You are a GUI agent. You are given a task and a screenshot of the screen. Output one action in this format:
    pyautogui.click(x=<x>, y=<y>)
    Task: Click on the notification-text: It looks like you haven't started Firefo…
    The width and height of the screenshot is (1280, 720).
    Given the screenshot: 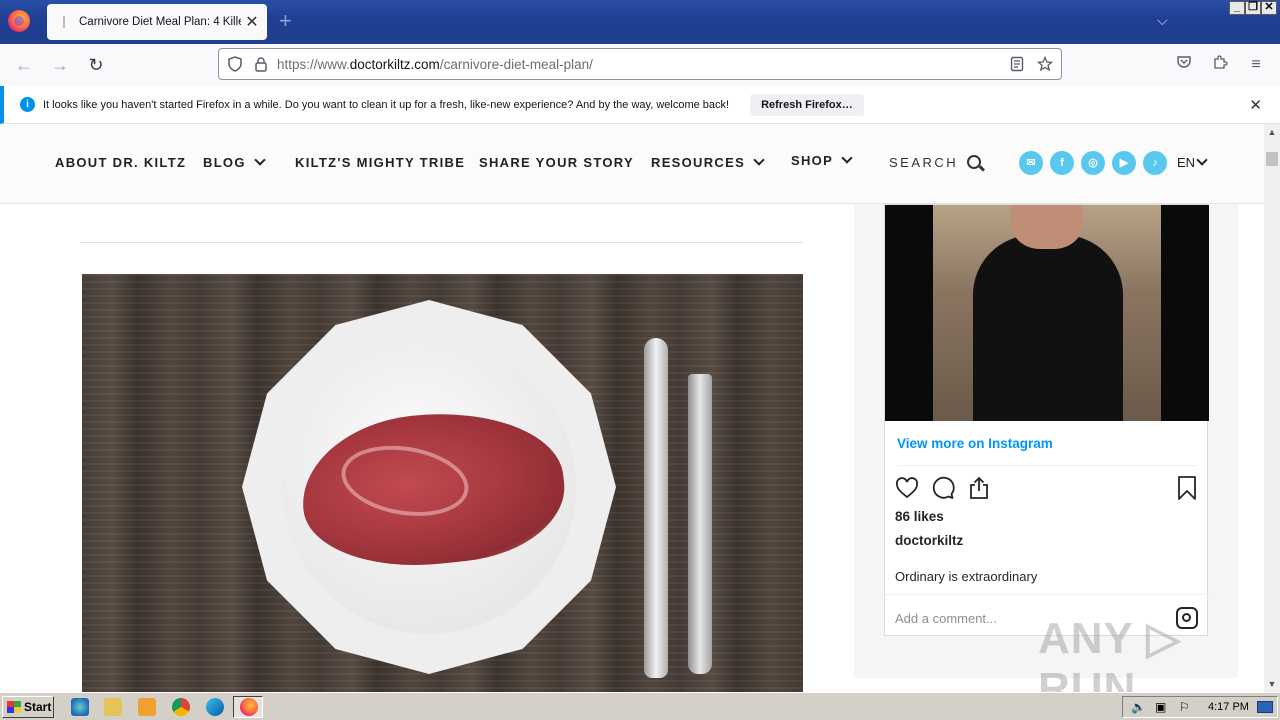 What is the action you would take?
    pyautogui.click(x=386, y=104)
    